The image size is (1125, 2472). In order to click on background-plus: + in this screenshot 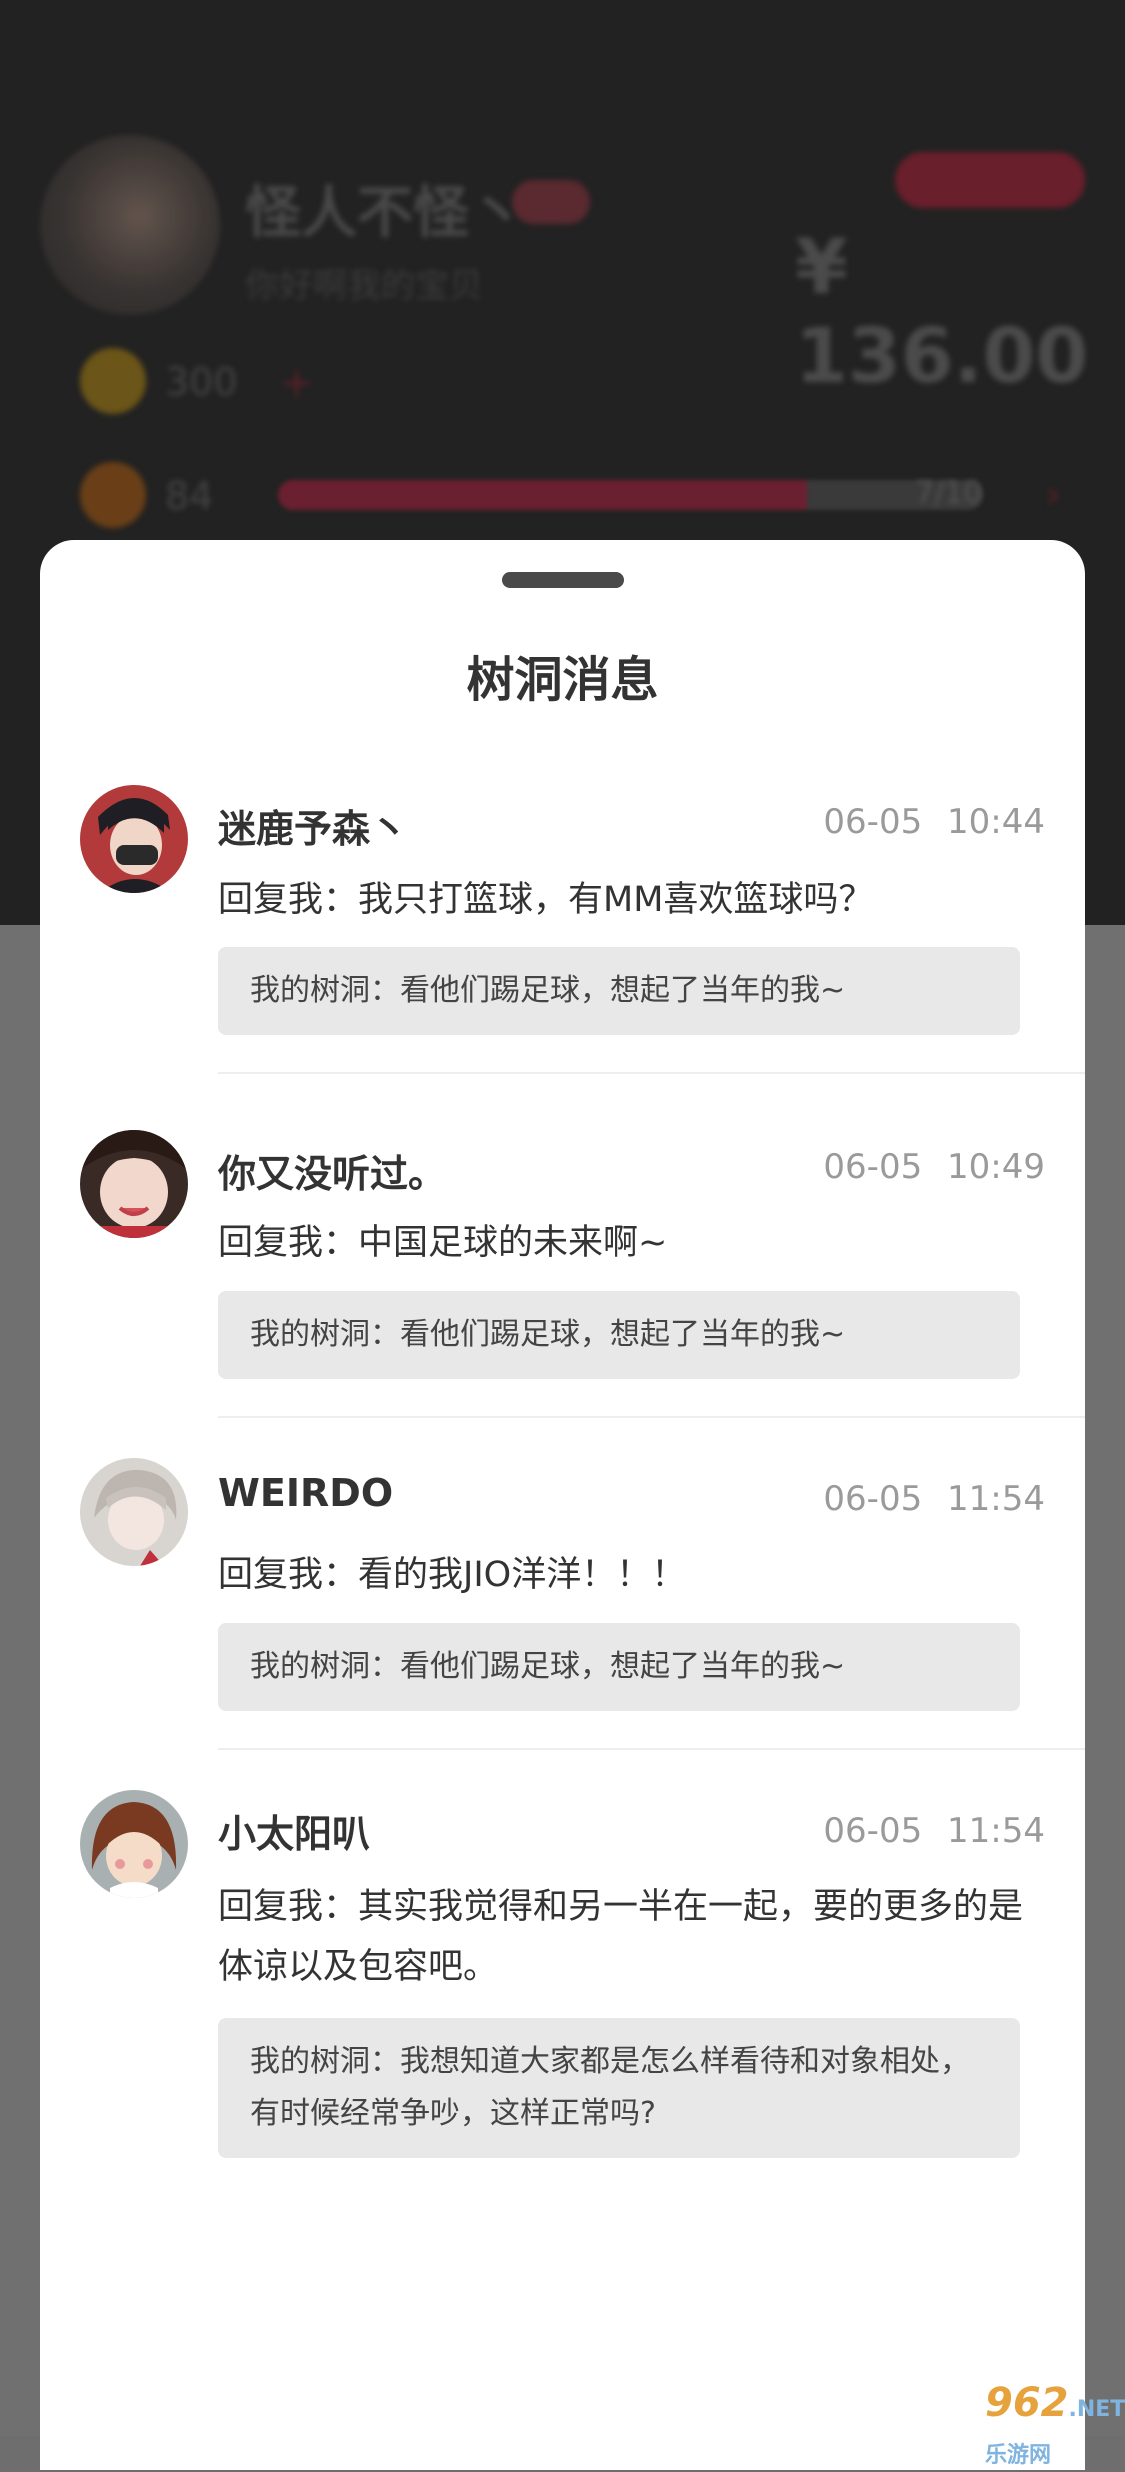, I will do `click(297, 383)`.